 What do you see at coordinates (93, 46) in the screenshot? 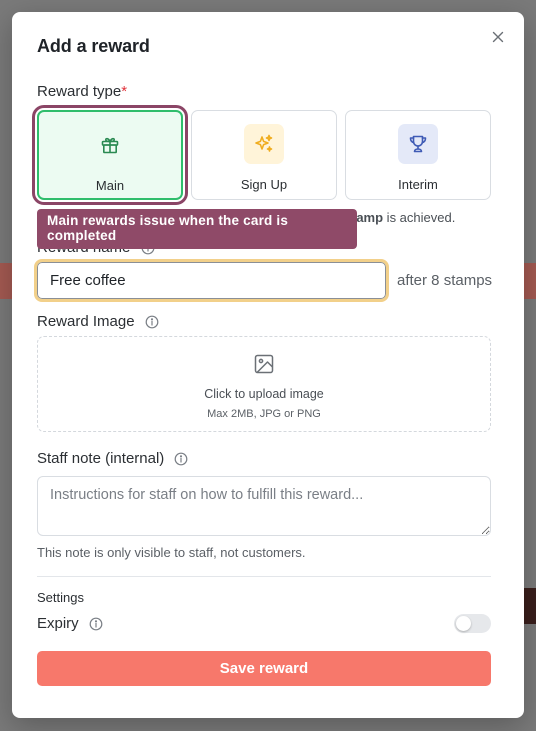
I see `modal-title: Add a reward` at bounding box center [93, 46].